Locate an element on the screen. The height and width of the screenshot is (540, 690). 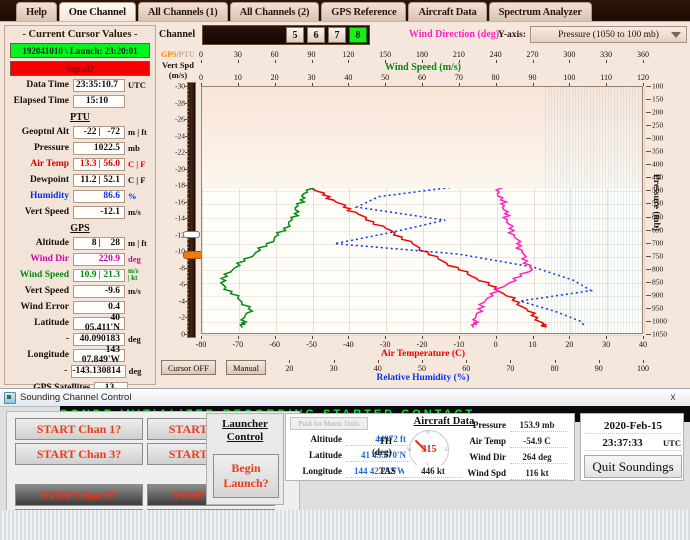
ptu-value-b: 52.1 is located at coordinates (111, 180).